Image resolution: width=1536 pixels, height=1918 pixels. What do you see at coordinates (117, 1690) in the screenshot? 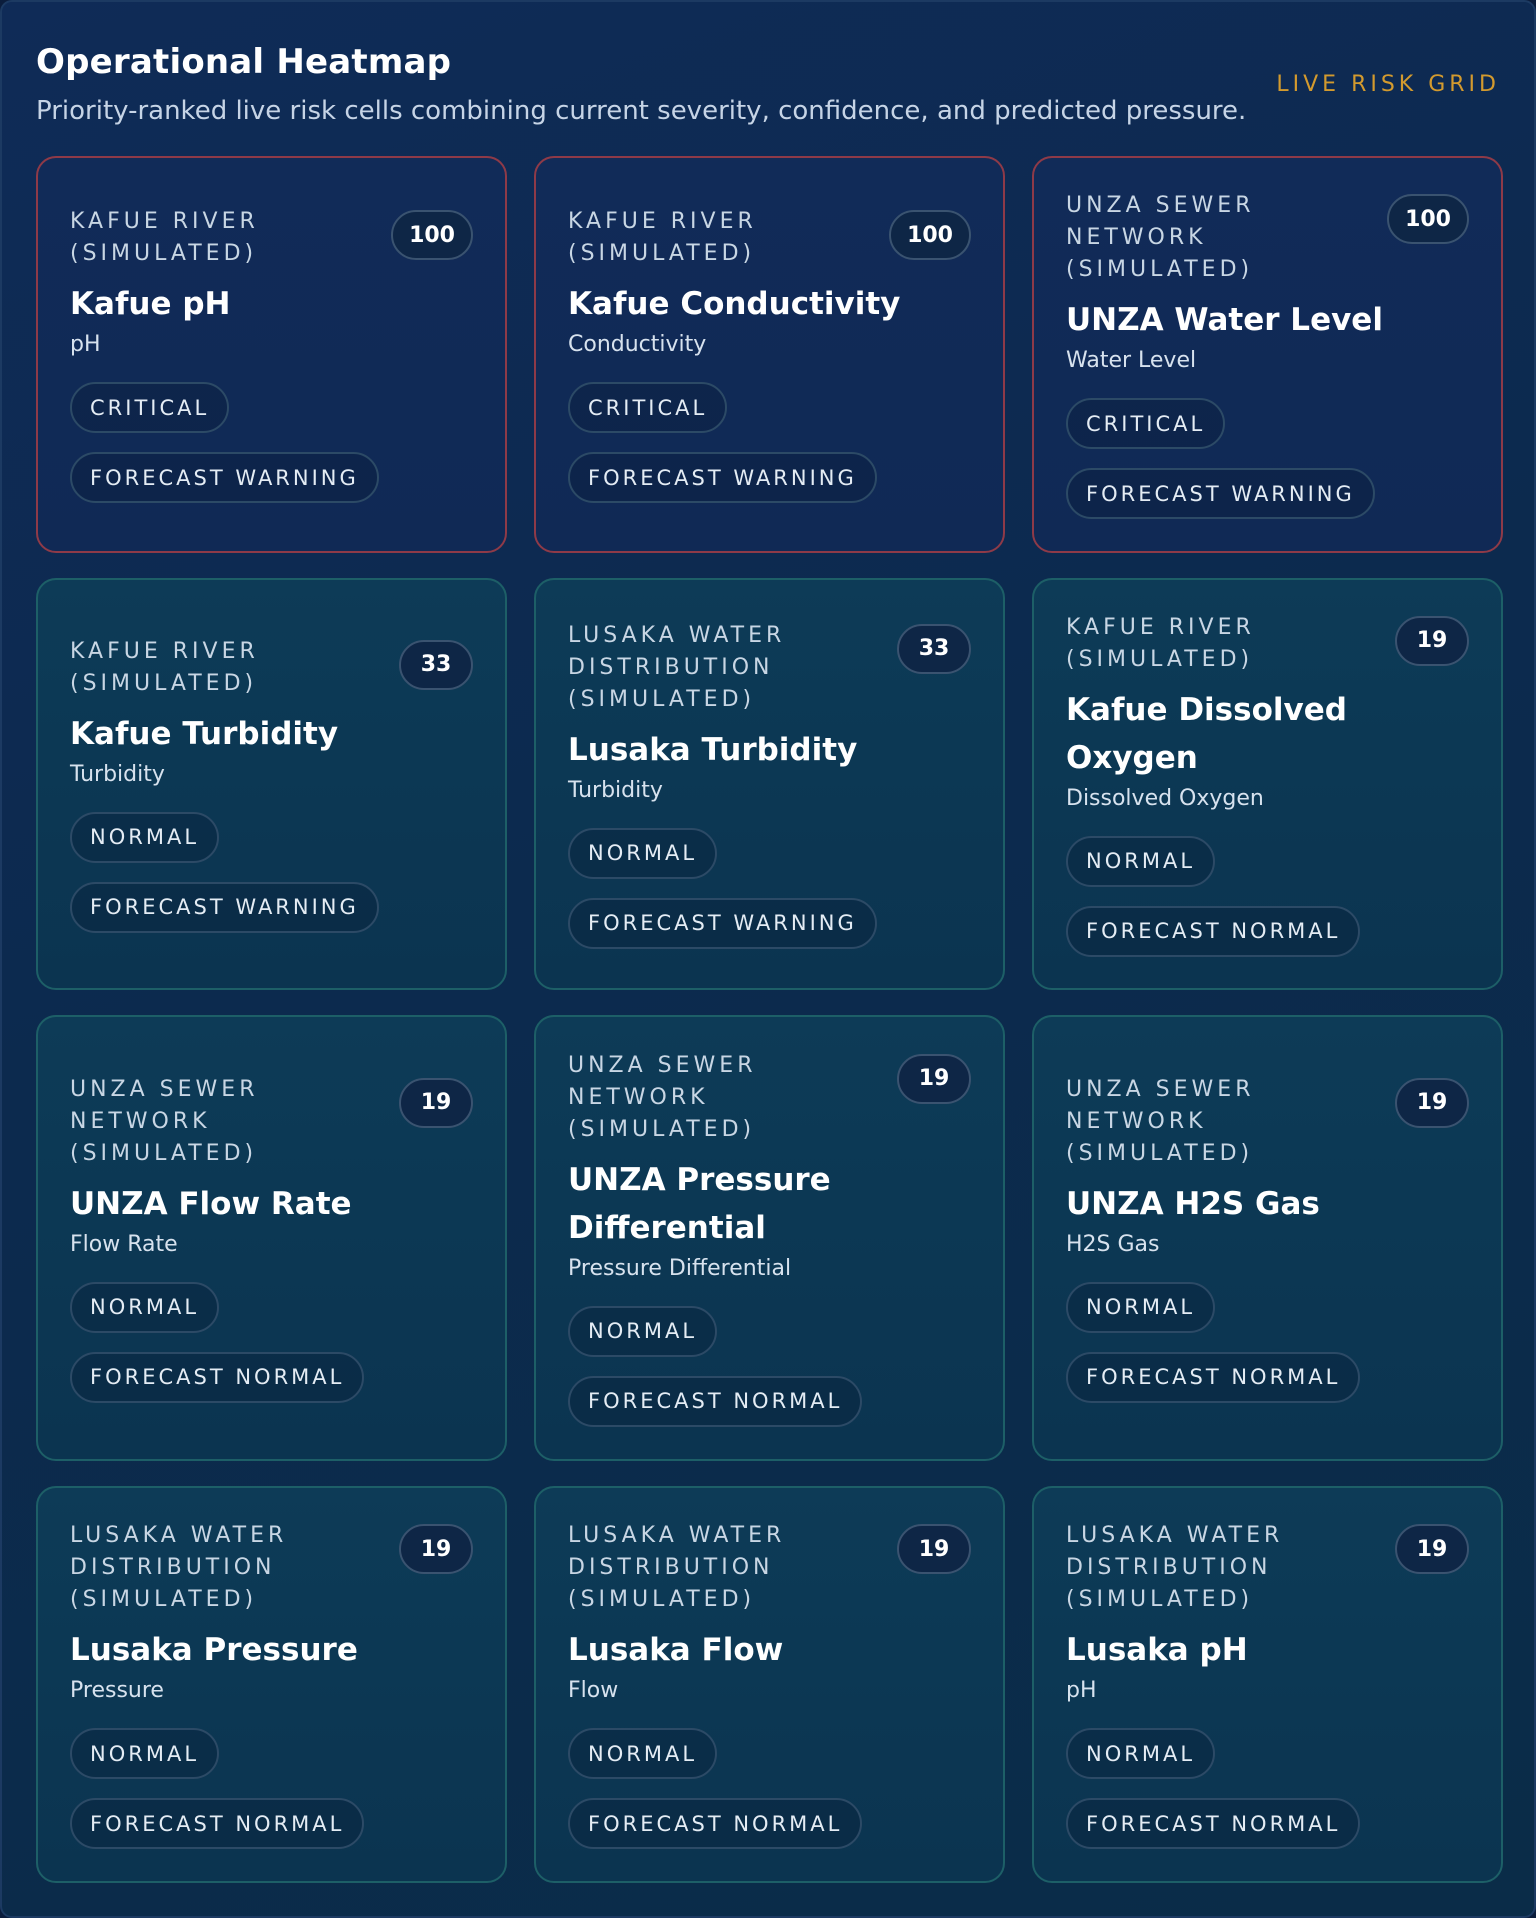
I see `card-metric: Pressure` at bounding box center [117, 1690].